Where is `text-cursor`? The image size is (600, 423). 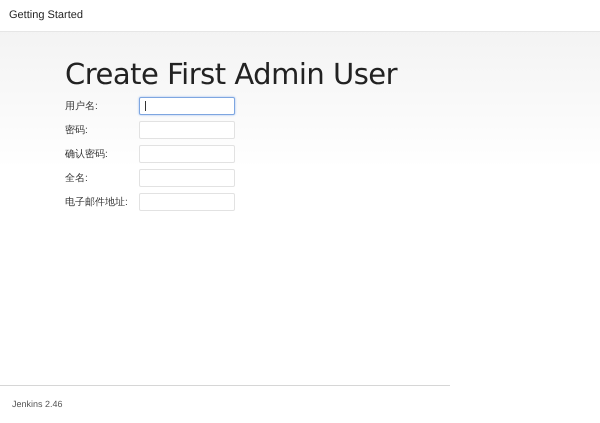
text-cursor is located at coordinates (145, 106).